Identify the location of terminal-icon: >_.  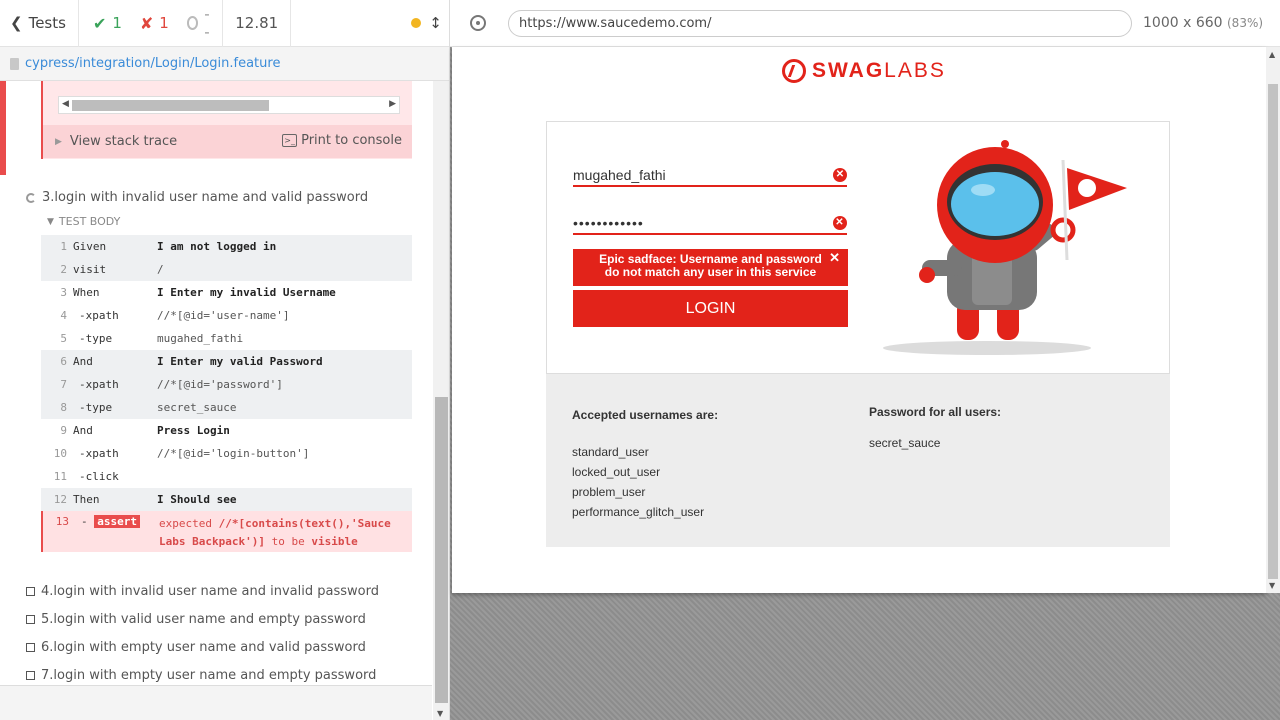
(290, 140).